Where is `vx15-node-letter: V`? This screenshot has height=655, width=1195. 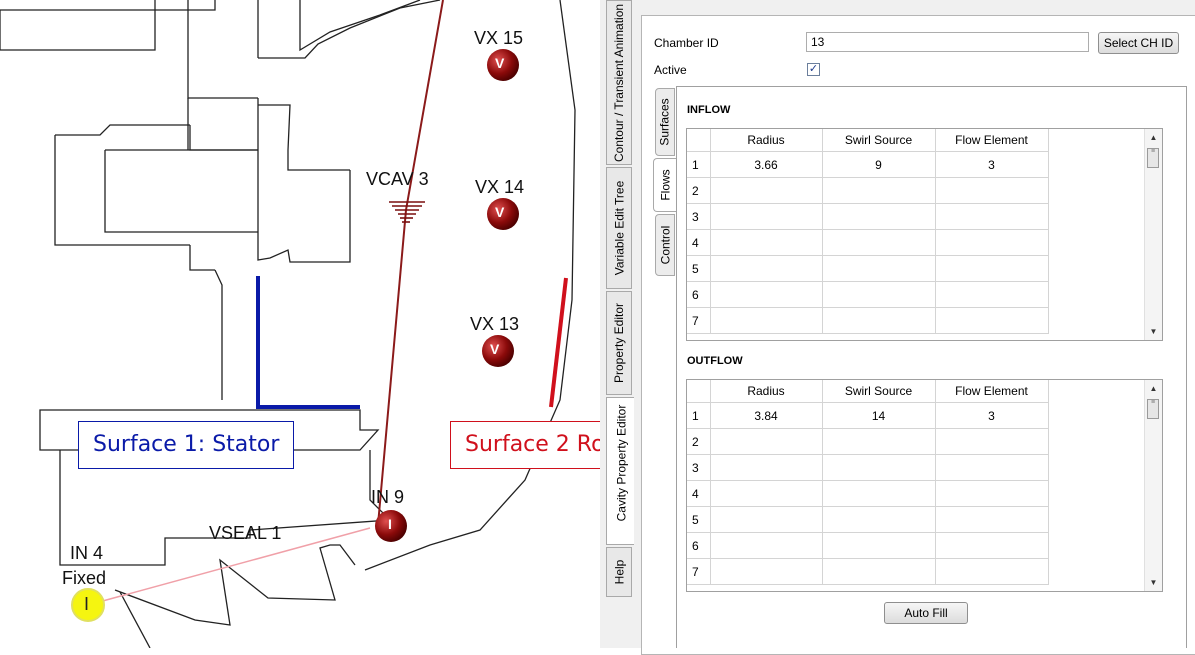
vx15-node-letter: V is located at coordinates (499, 63).